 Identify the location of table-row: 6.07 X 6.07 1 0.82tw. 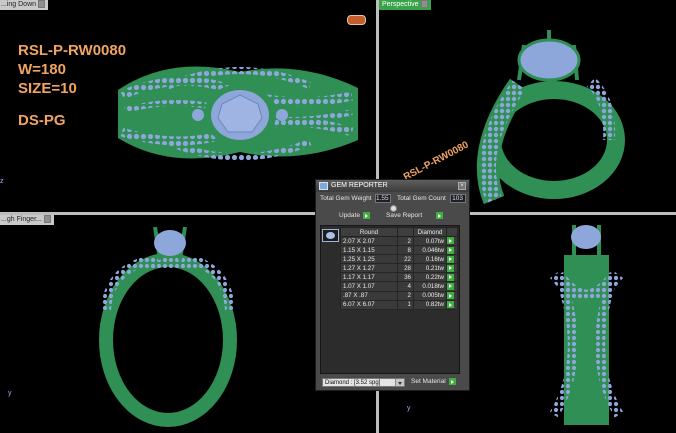
(399, 304).